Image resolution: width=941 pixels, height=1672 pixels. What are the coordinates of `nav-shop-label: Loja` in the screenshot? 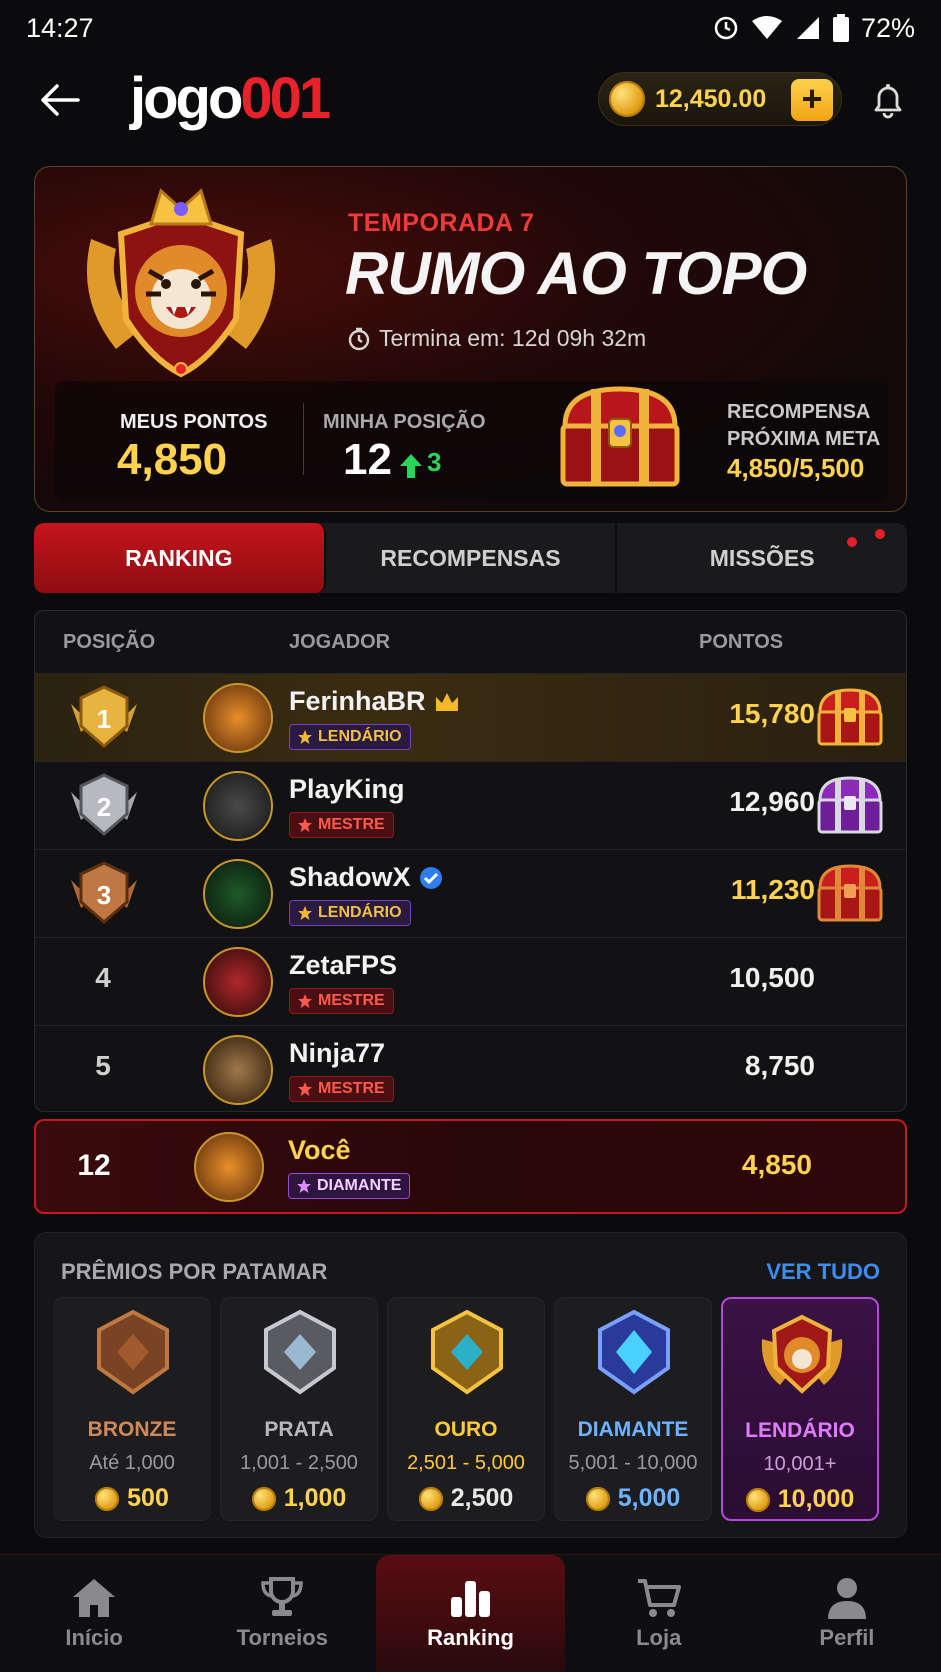 It's located at (659, 1637).